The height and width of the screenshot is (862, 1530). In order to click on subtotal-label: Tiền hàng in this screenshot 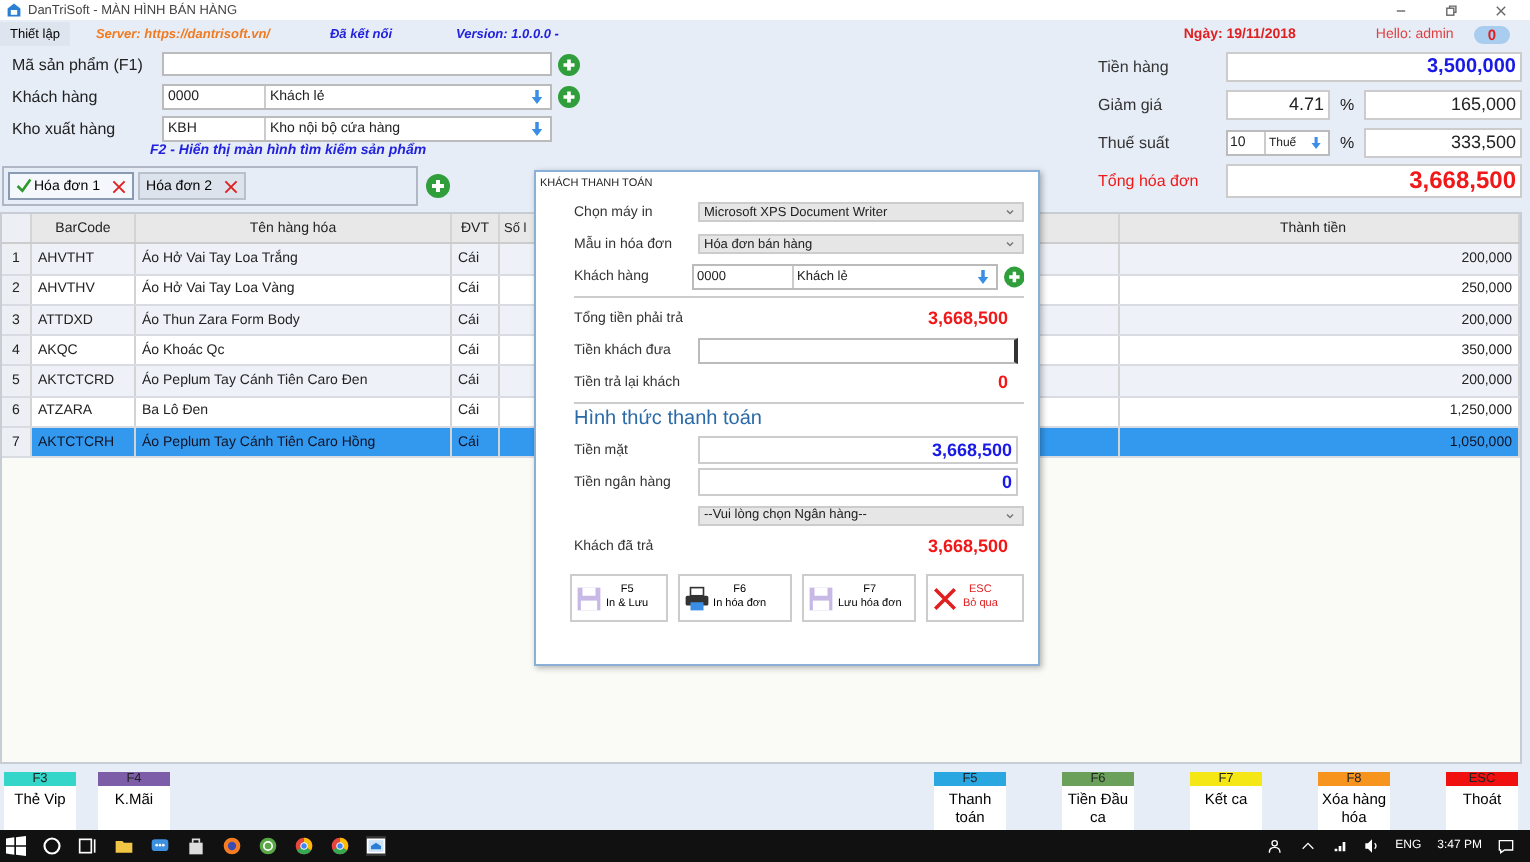, I will do `click(1133, 67)`.